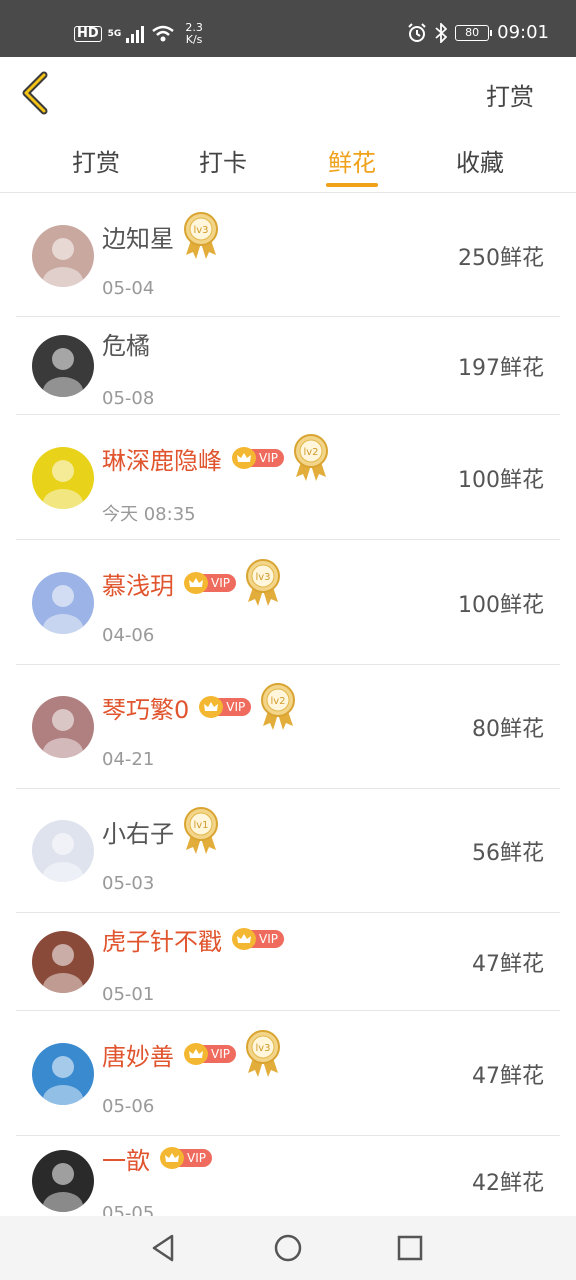 This screenshot has width=576, height=1280. What do you see at coordinates (278, 701) in the screenshot?
I see `medal-level-text: lv2` at bounding box center [278, 701].